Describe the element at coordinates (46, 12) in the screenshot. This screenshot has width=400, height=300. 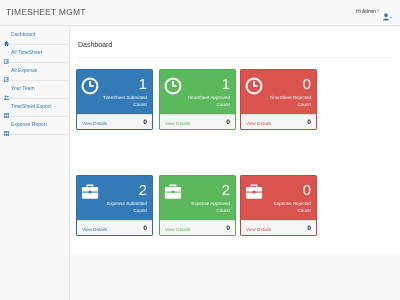
I see `brand-title: TIMESHEET MGMT` at that location.